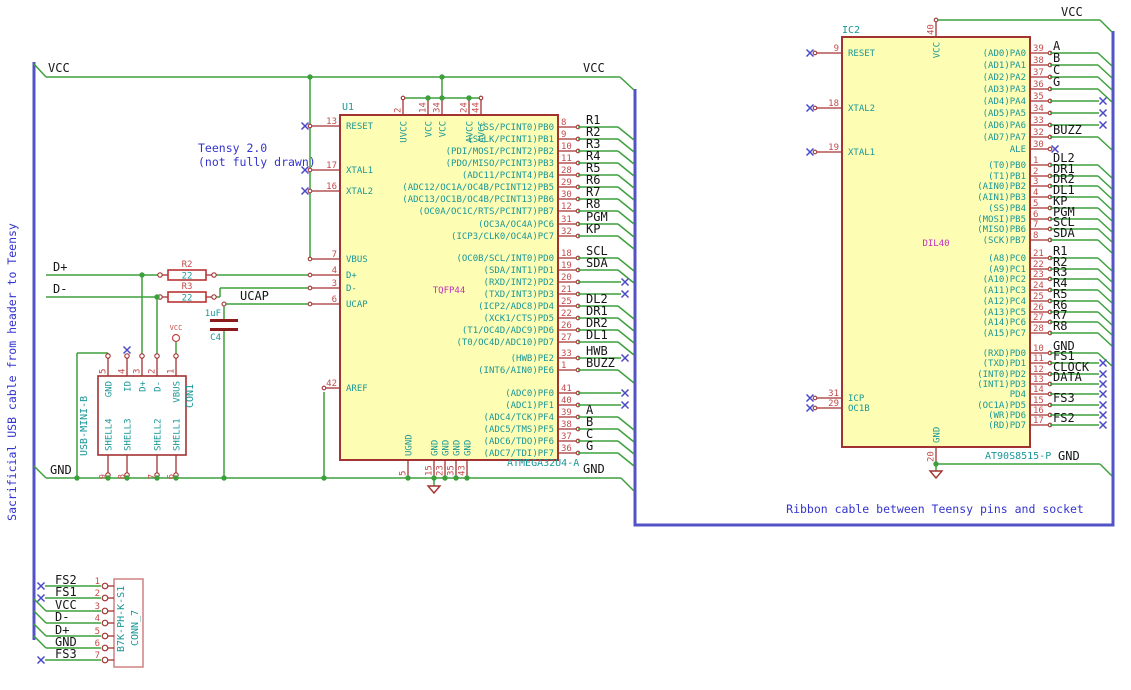 Image resolution: width=1131 pixels, height=690 pixels. Describe the element at coordinates (1001, 406) in the screenshot. I see `pin-name: (OC1A)PD5` at that location.